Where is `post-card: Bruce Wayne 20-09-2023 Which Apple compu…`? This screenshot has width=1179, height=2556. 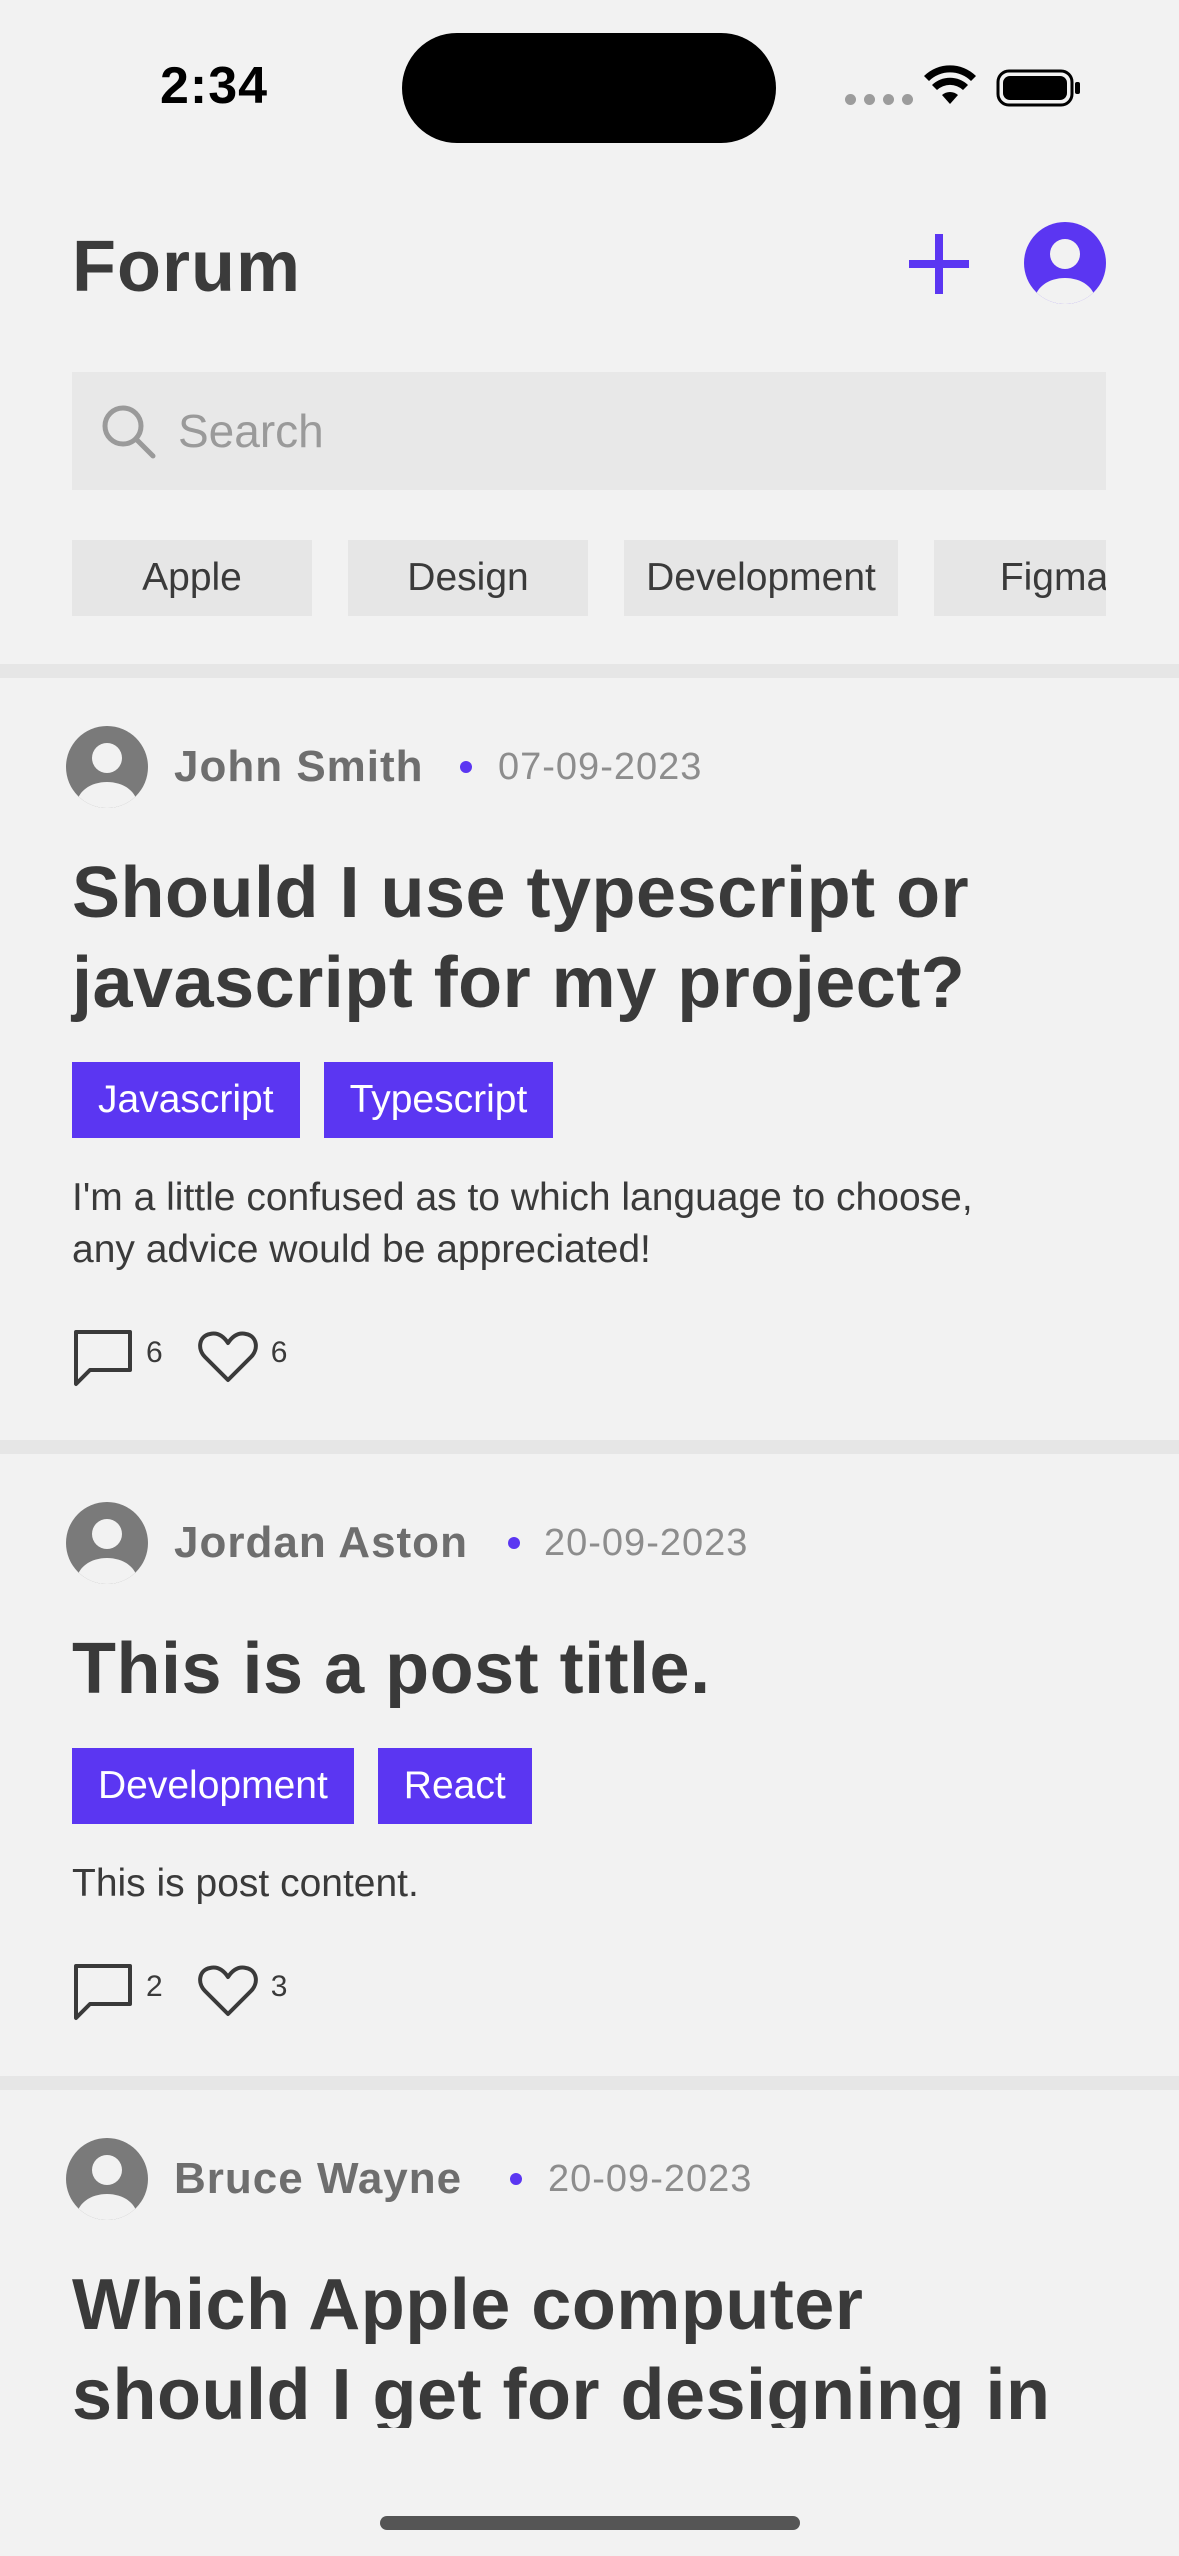 post-card: Bruce Wayne 20-09-2023 Which Apple compu… is located at coordinates (589, 2283).